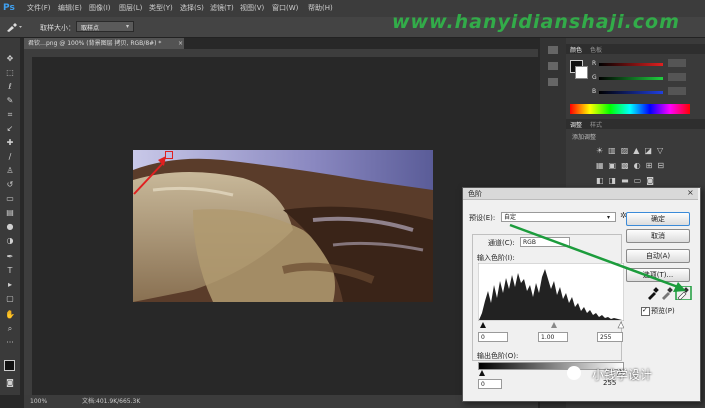  I want to click on gradient-tool-icon: ▤, so click(10, 213).